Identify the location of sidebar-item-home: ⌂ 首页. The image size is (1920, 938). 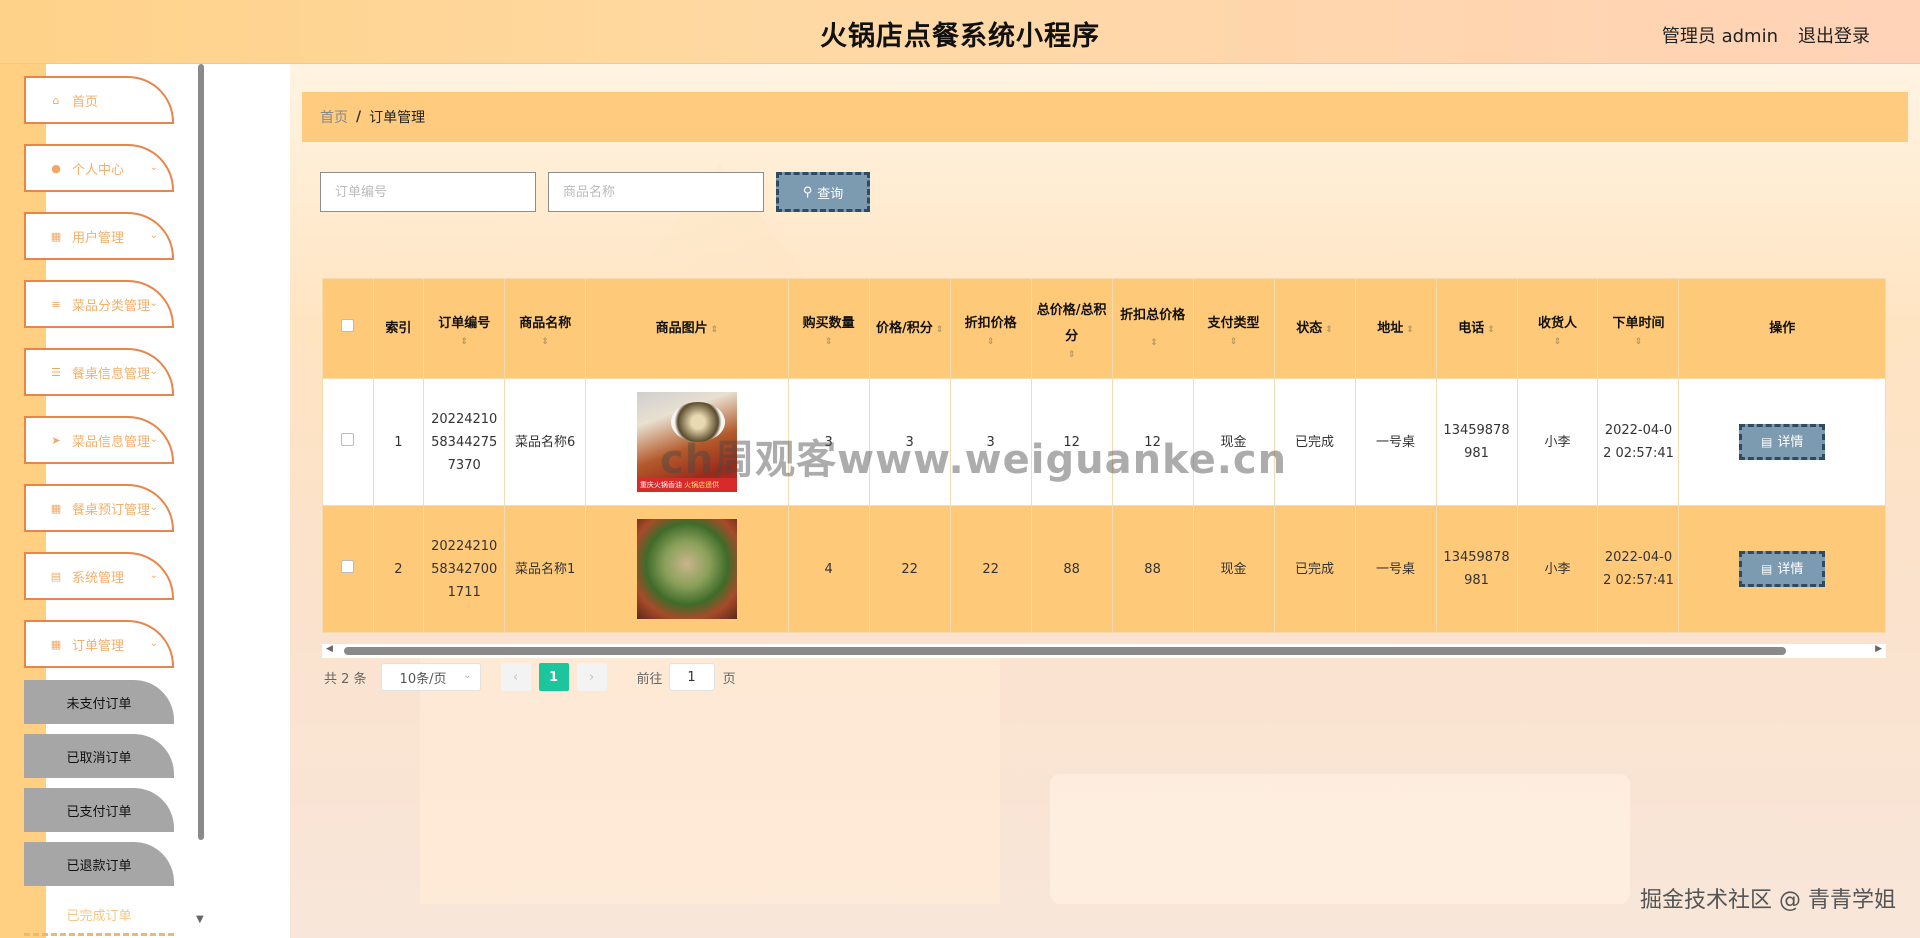
(99, 100).